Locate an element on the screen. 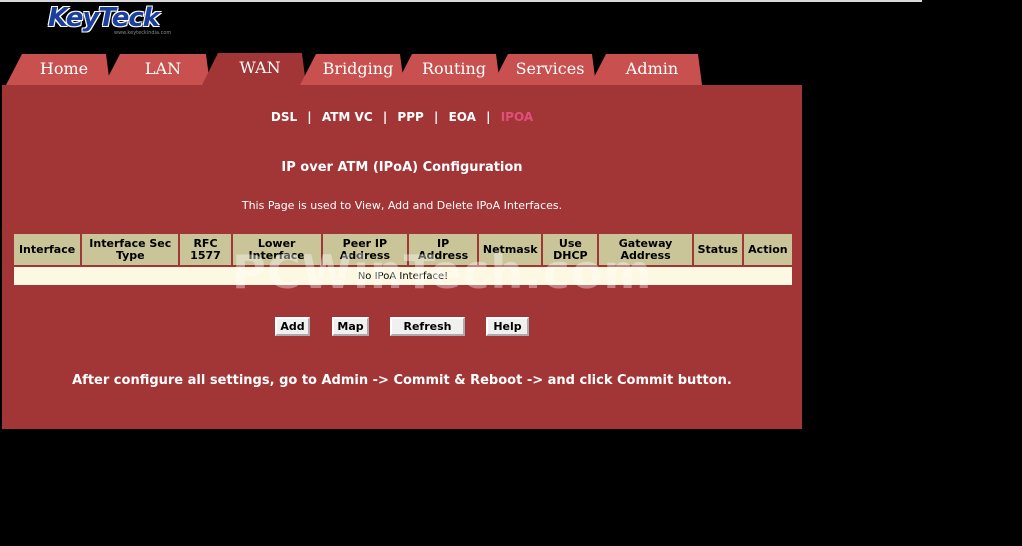 This screenshot has height=546, width=1022. col-status: Status is located at coordinates (717, 249).